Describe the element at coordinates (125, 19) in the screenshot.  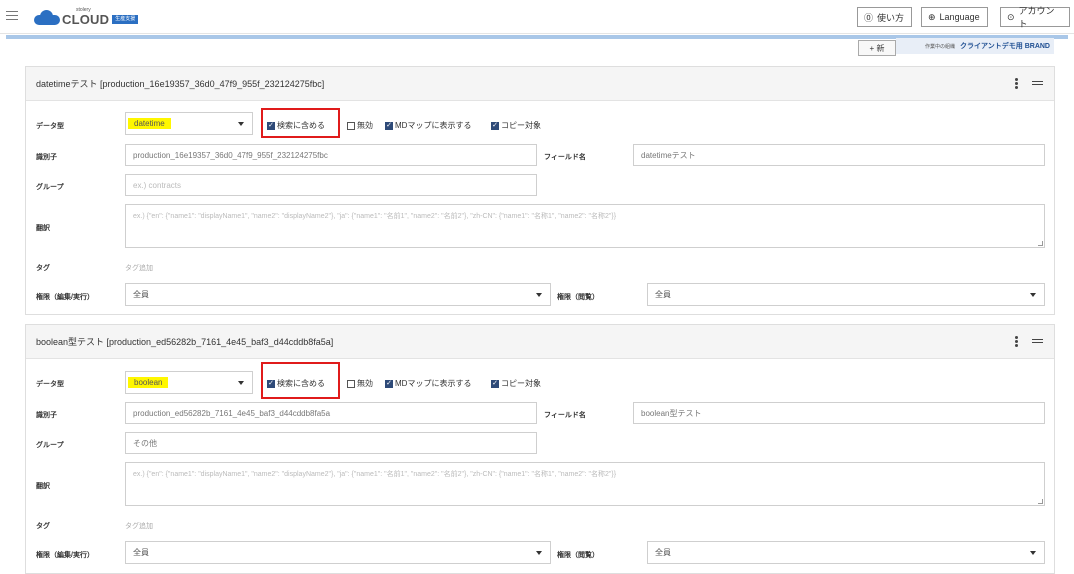
I see `logo-badge: 生産支援` at that location.